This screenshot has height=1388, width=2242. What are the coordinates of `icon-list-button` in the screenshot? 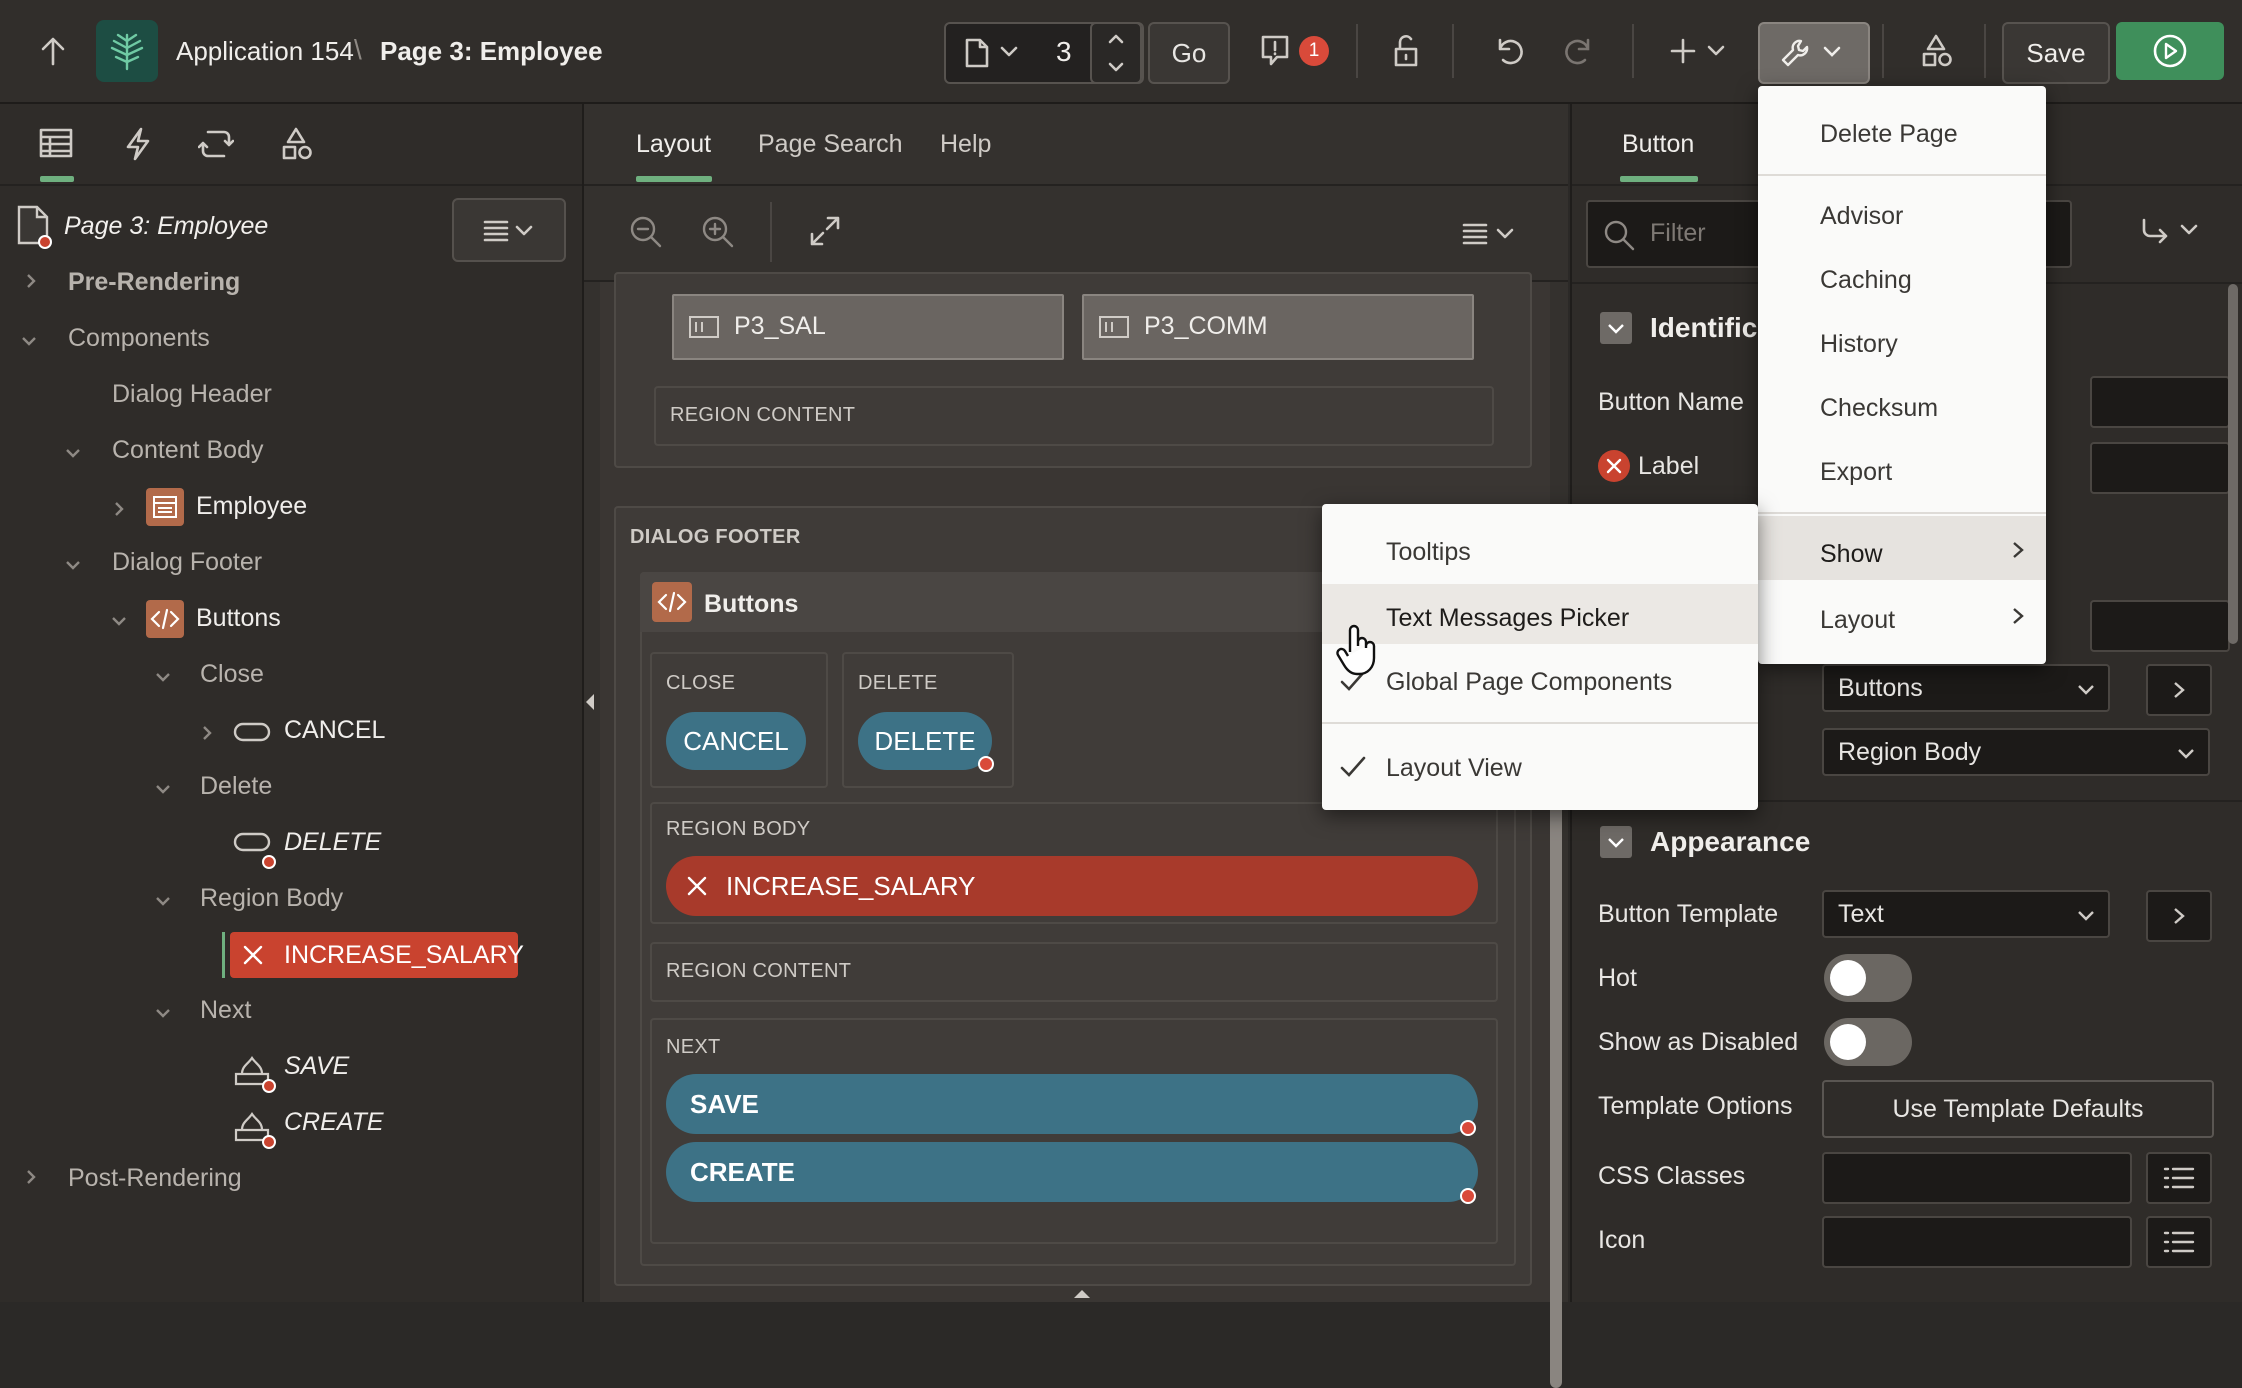 It's located at (2179, 1242).